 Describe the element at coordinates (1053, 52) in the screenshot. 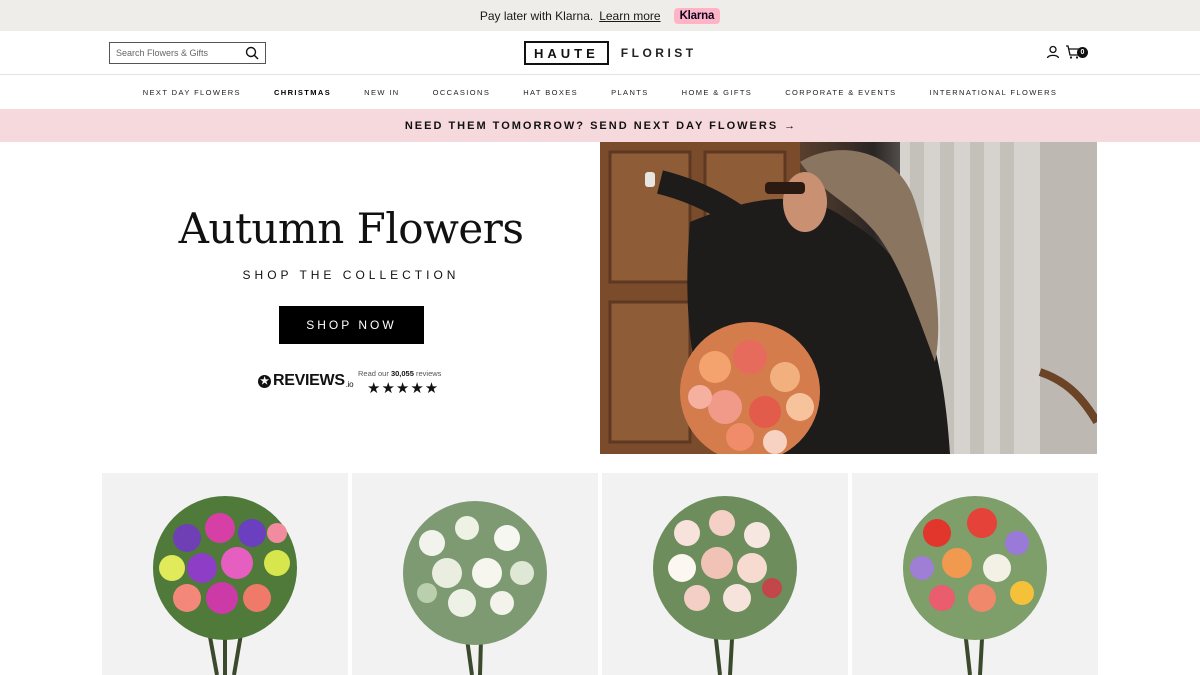

I see `account-icon` at that location.